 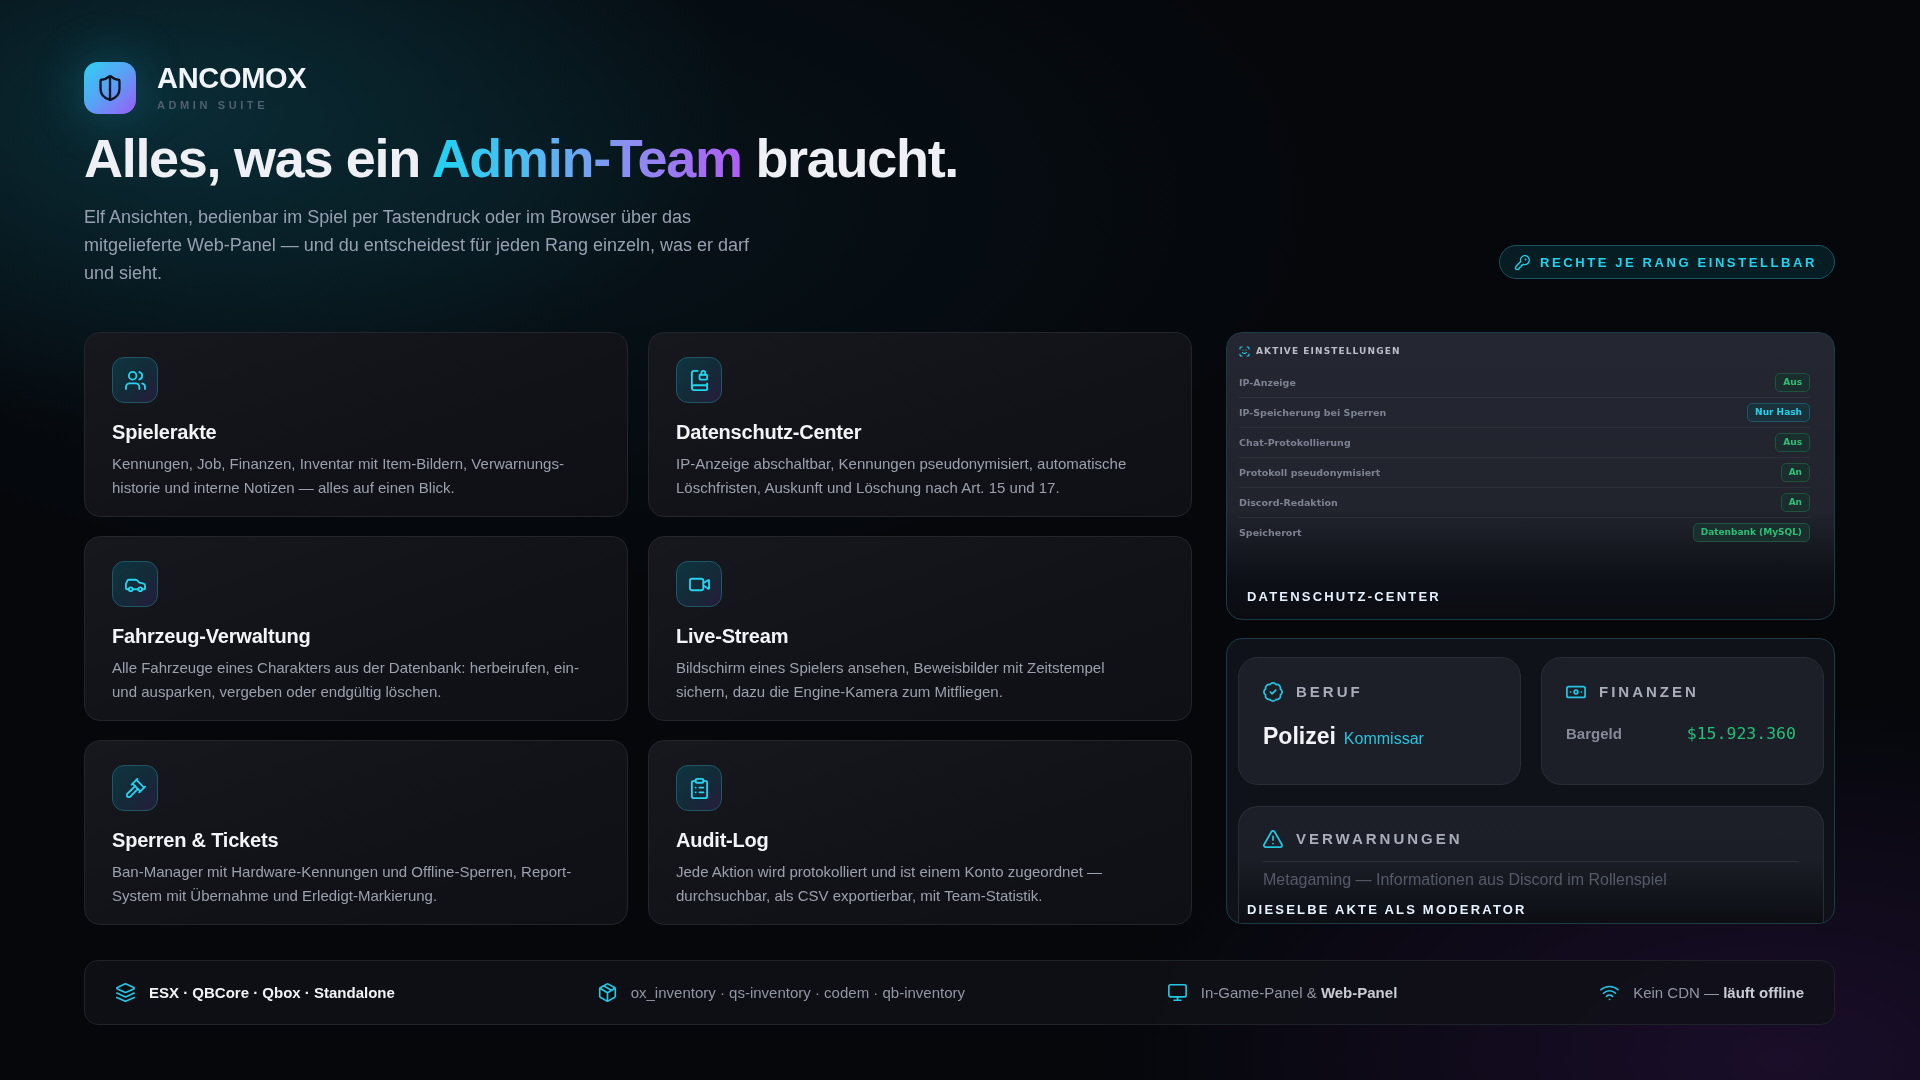 What do you see at coordinates (110, 88) in the screenshot?
I see `shield-icon` at bounding box center [110, 88].